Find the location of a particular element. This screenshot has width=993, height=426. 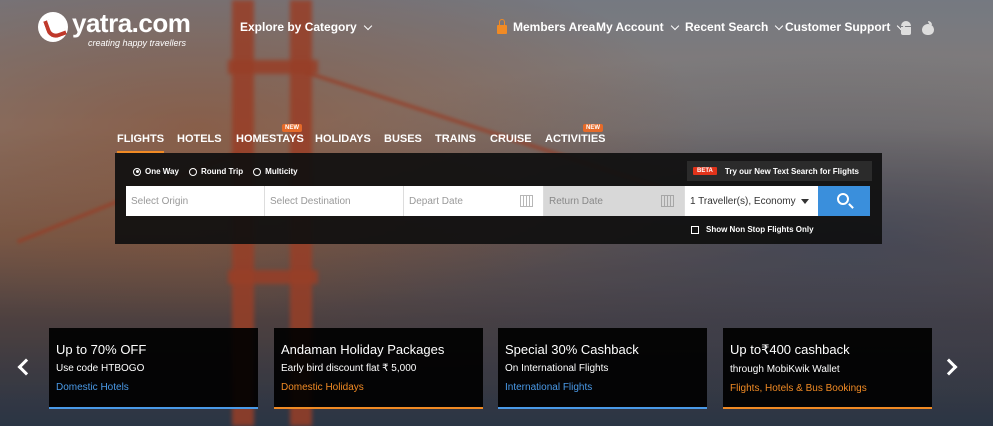

search-button is located at coordinates (844, 201).